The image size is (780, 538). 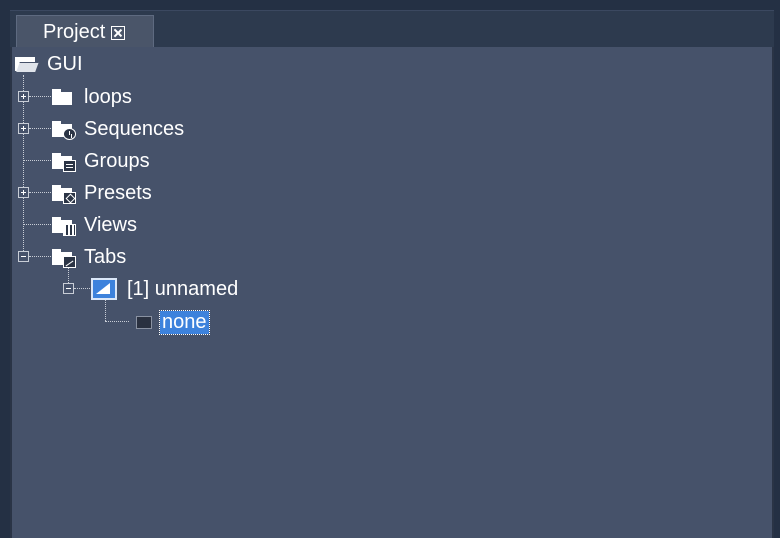 I want to click on tree-item-unnamed-tab: [1] unnamed, so click(x=165, y=289).